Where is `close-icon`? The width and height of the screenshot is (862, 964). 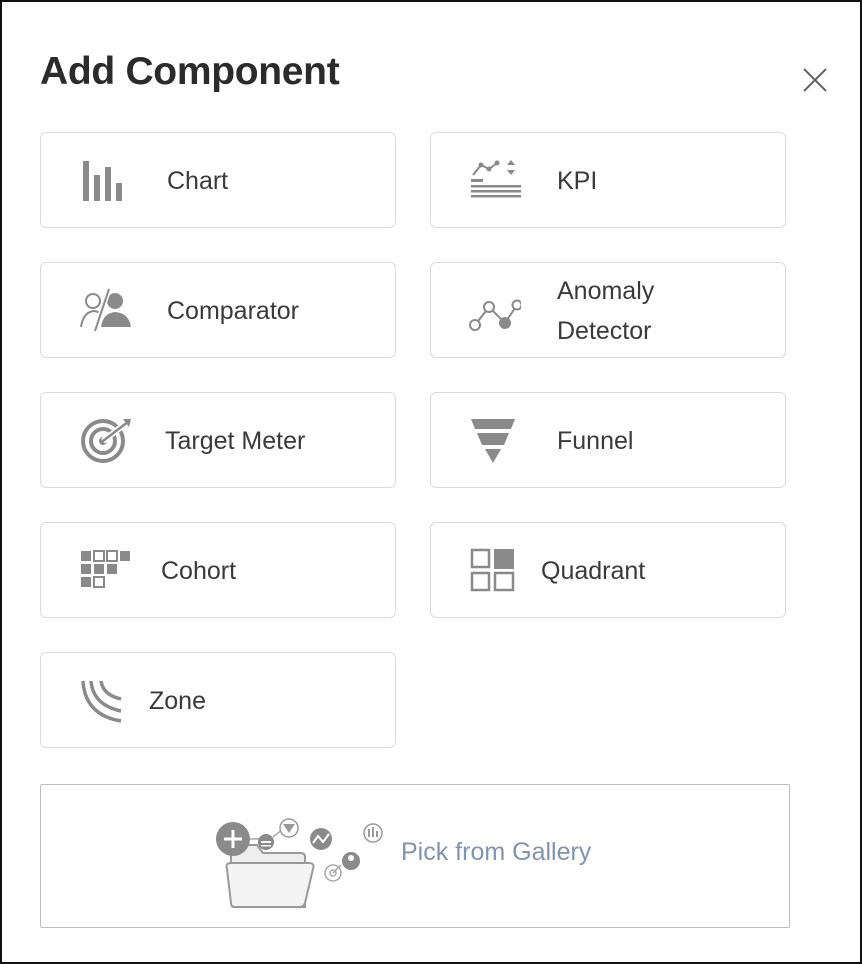
close-icon is located at coordinates (815, 80).